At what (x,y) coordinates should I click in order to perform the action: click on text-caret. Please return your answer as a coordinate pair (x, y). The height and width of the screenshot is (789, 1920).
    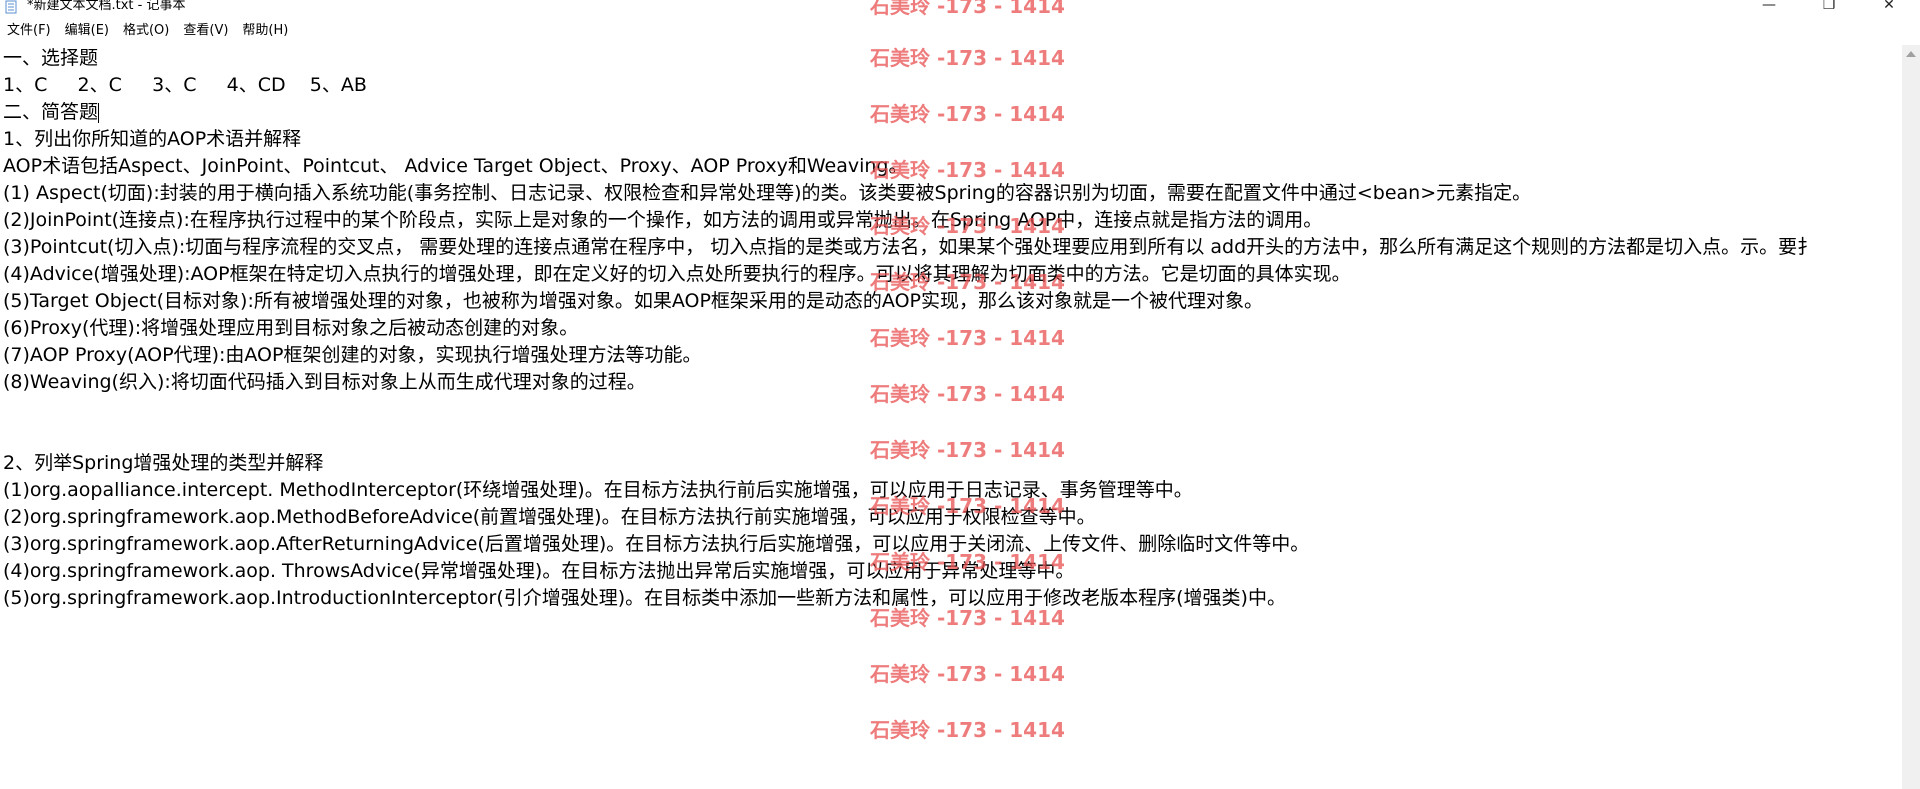
    Looking at the image, I should click on (99, 112).